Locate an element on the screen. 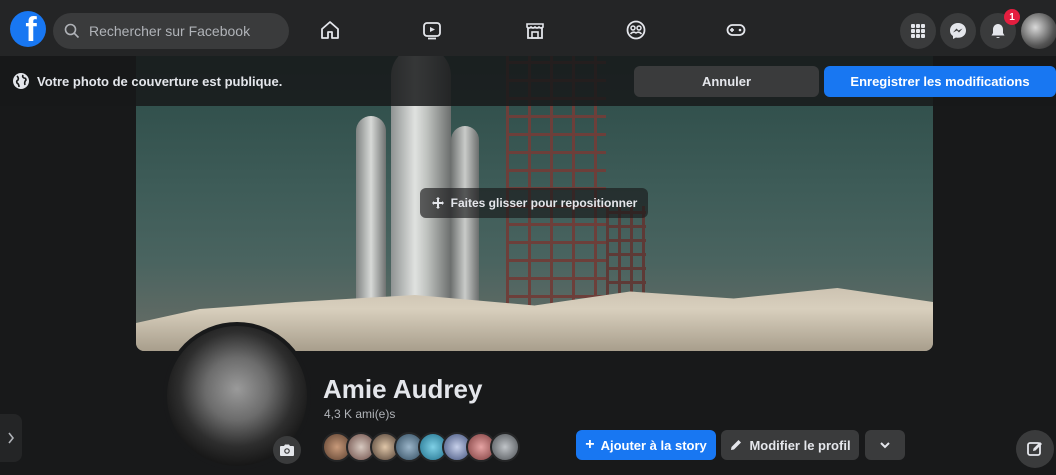 The image size is (1056, 475). drag-hint-label: Faites glisser pour repositionner is located at coordinates (544, 203).